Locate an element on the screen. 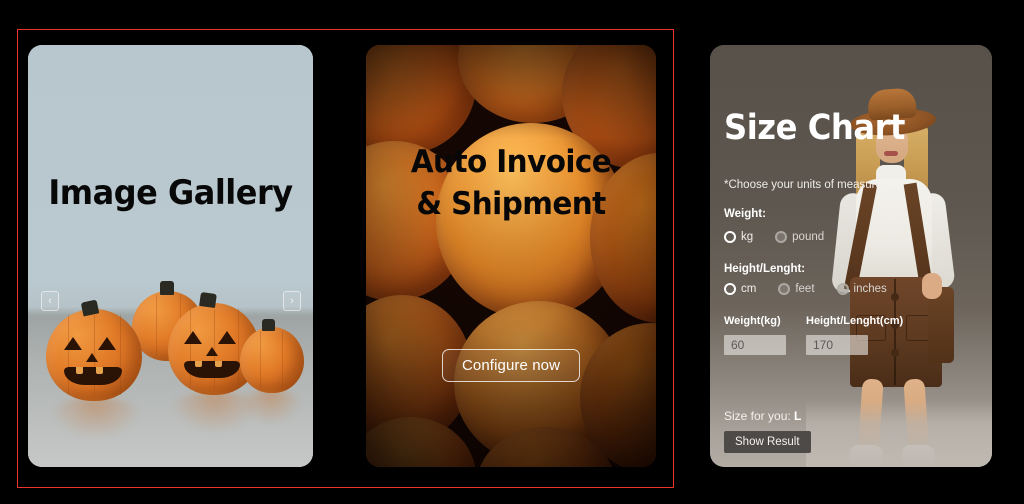  weight-unit-radio-group: kg pound is located at coordinates (785, 237).